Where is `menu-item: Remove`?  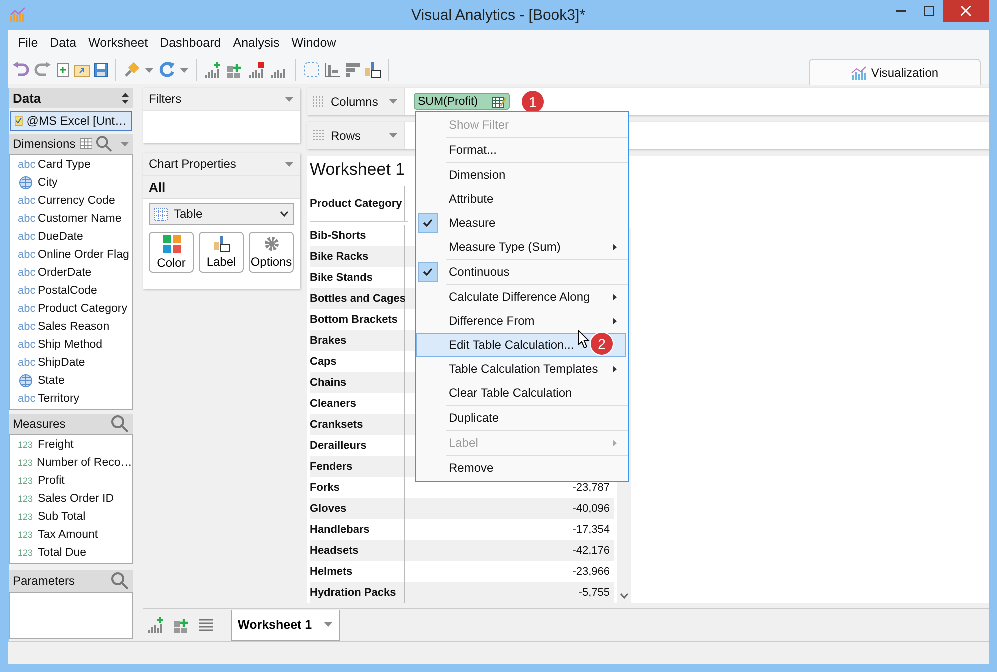
menu-item: Remove is located at coordinates (521, 468).